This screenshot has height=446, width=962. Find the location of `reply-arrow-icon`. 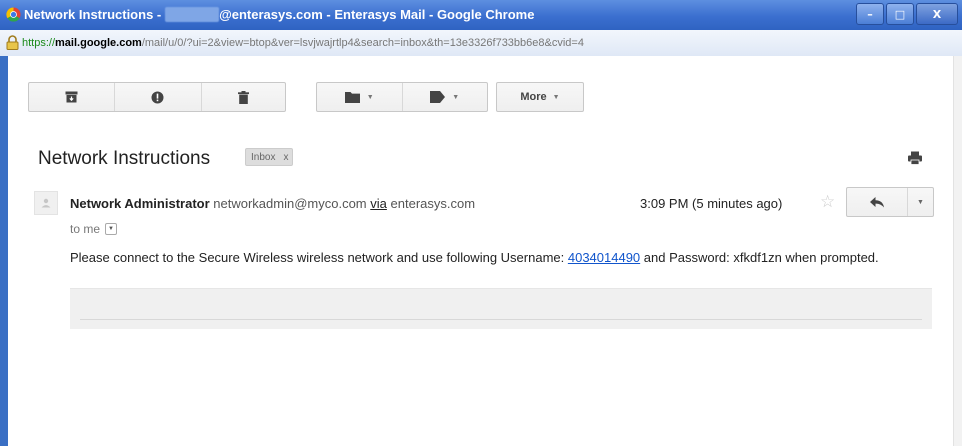

reply-arrow-icon is located at coordinates (877, 201).